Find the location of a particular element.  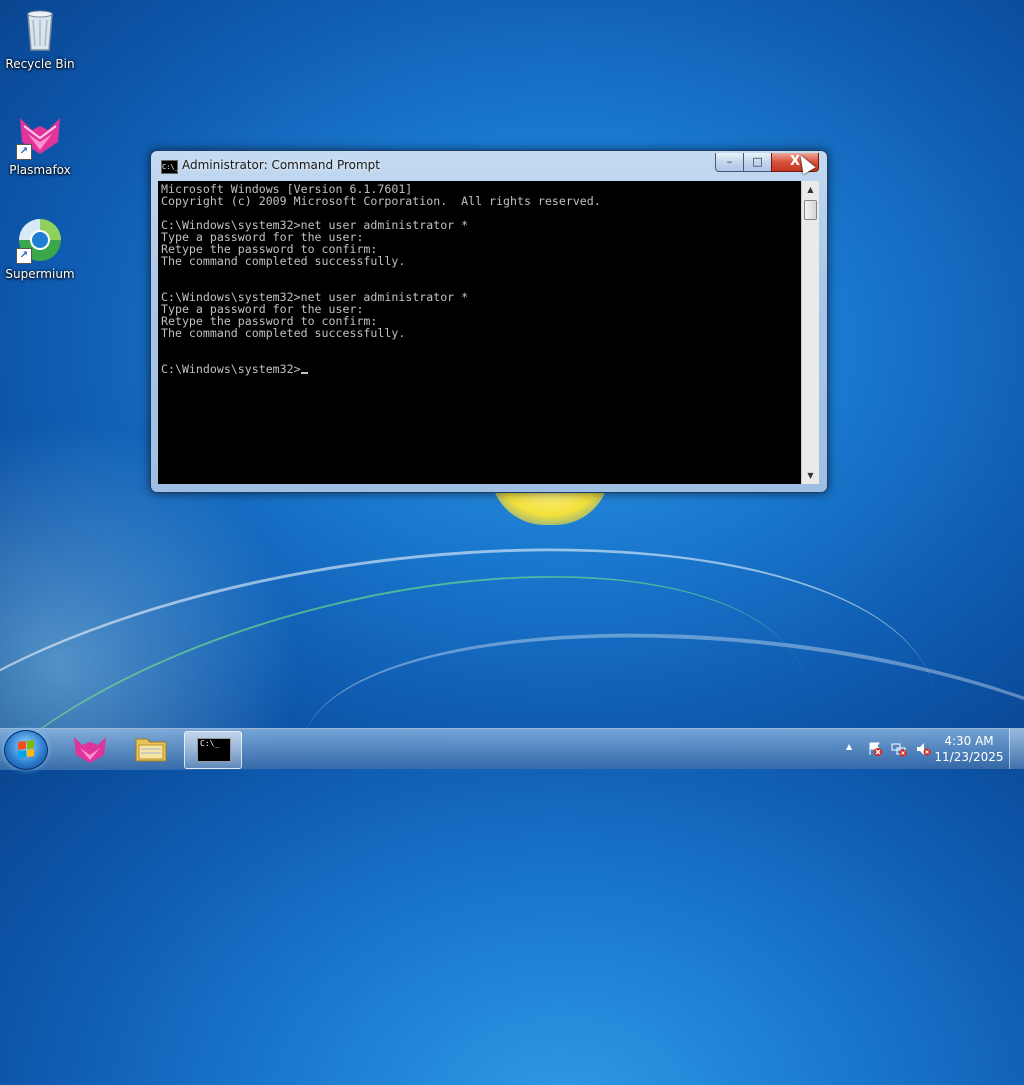

recycle-bin-icon is located at coordinates (40, 30).